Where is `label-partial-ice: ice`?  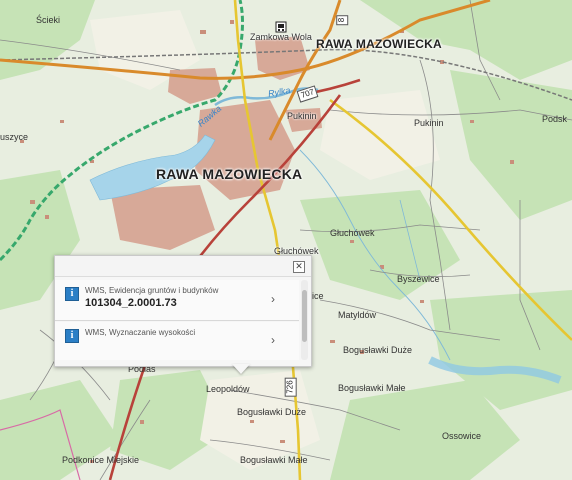 label-partial-ice: ice is located at coordinates (318, 296).